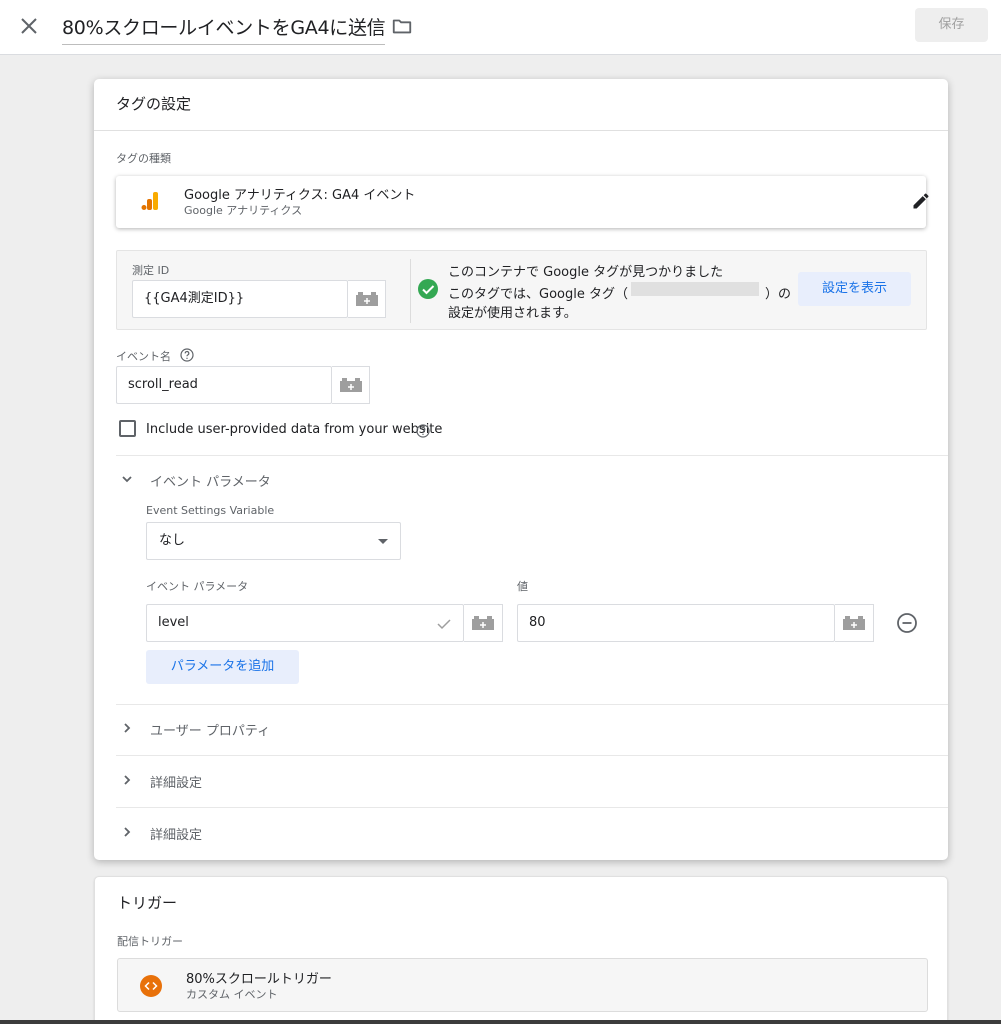 Image resolution: width=1001 pixels, height=1024 pixels. Describe the element at coordinates (243, 210) in the screenshot. I see `tag-type-sub: Google アナリティクス` at that location.